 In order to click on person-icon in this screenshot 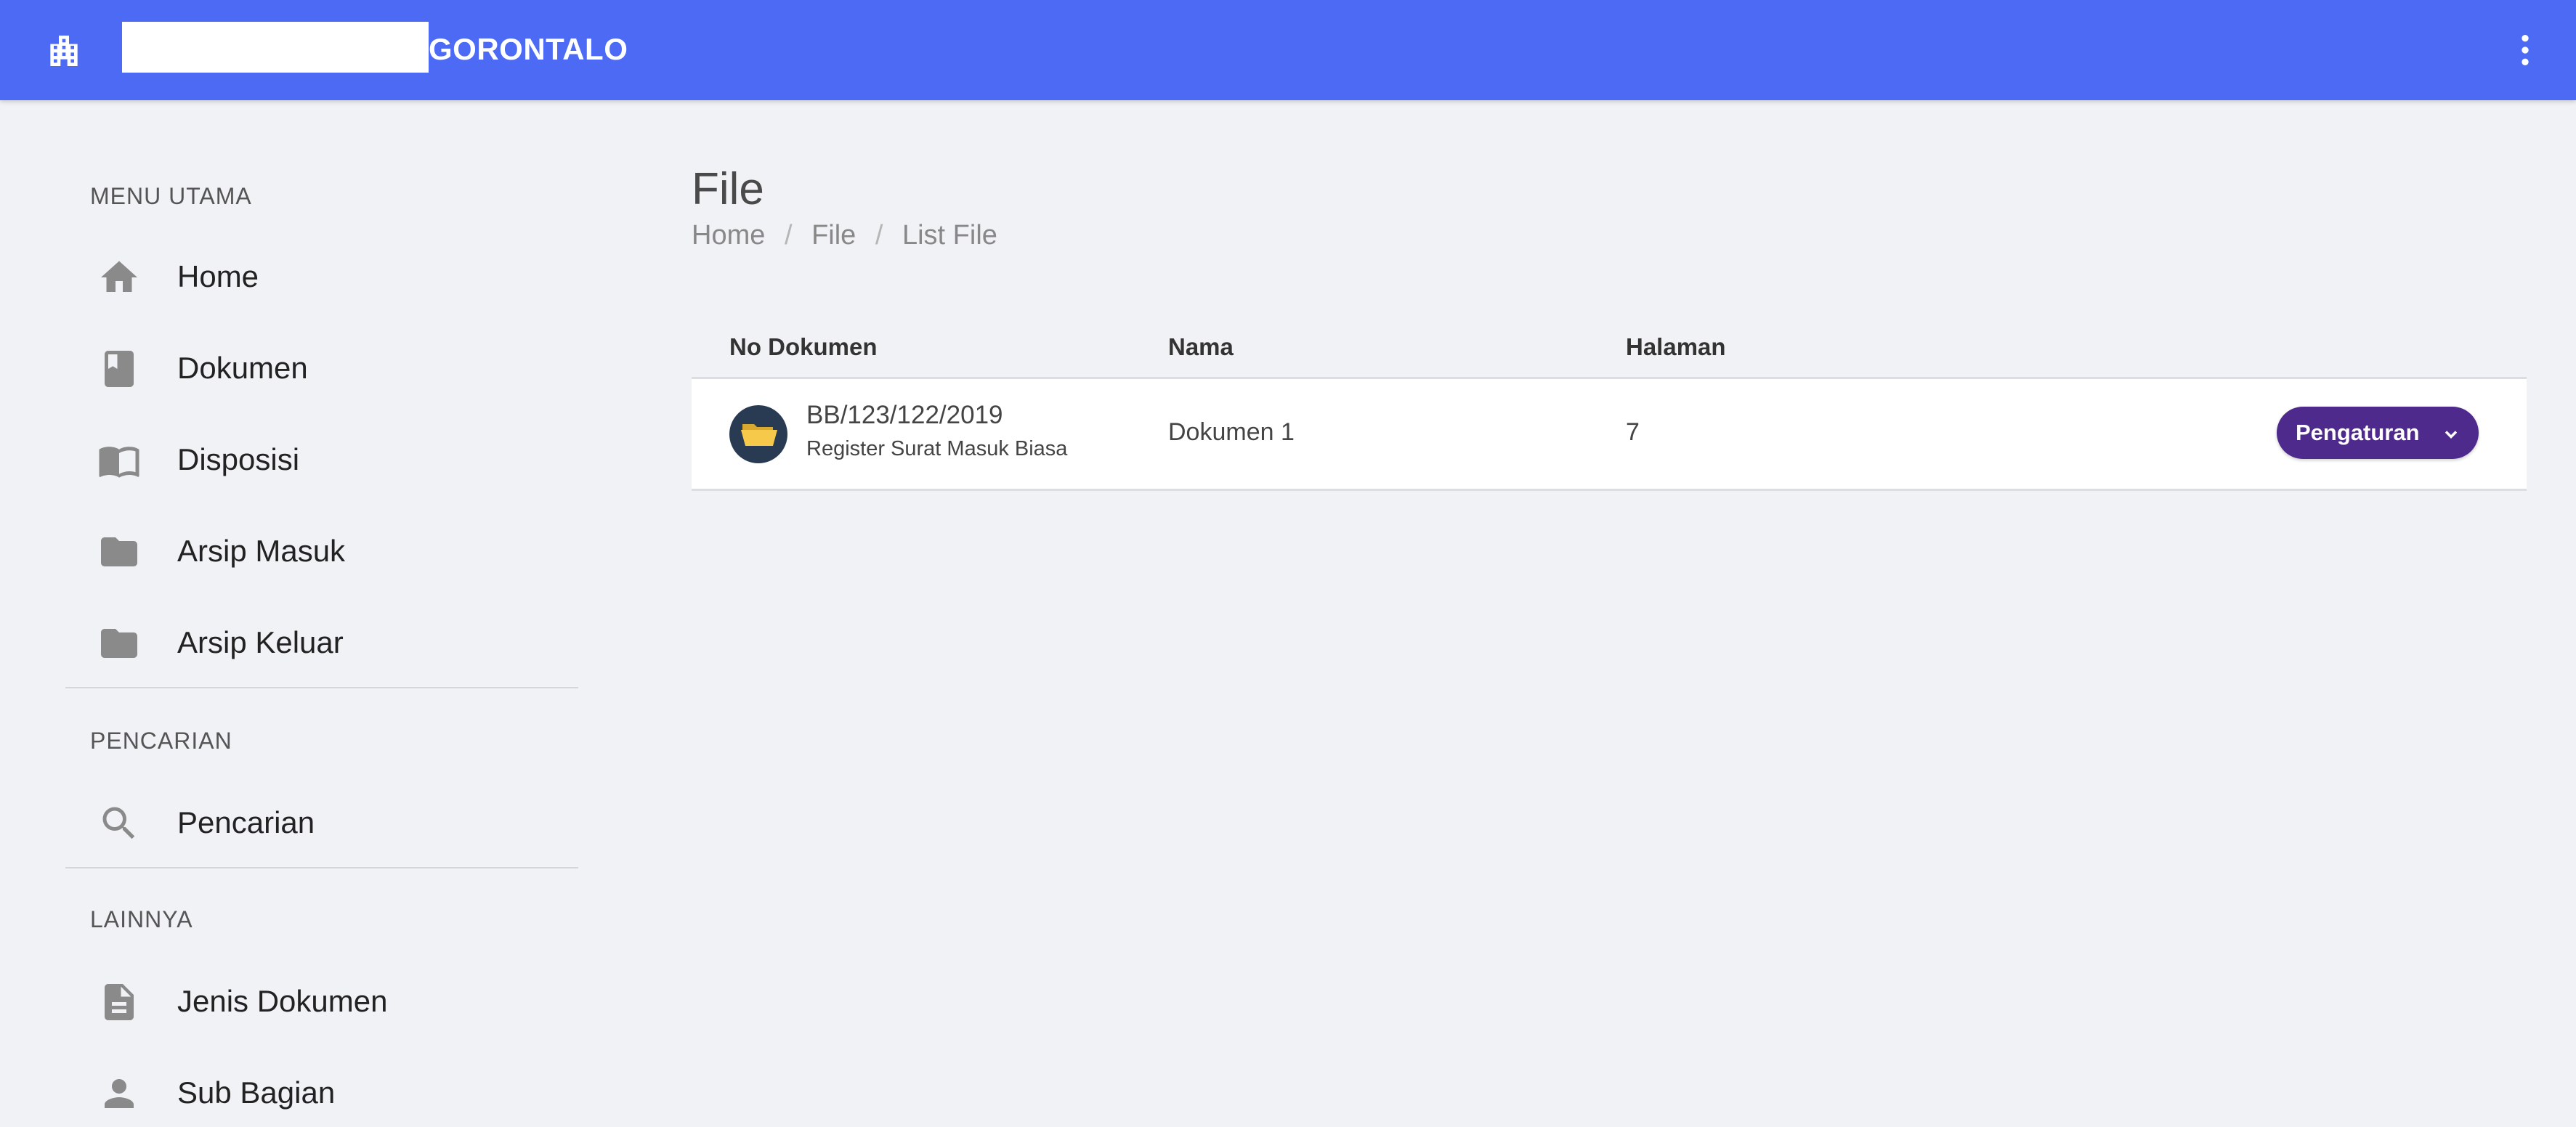, I will do `click(119, 1093)`.